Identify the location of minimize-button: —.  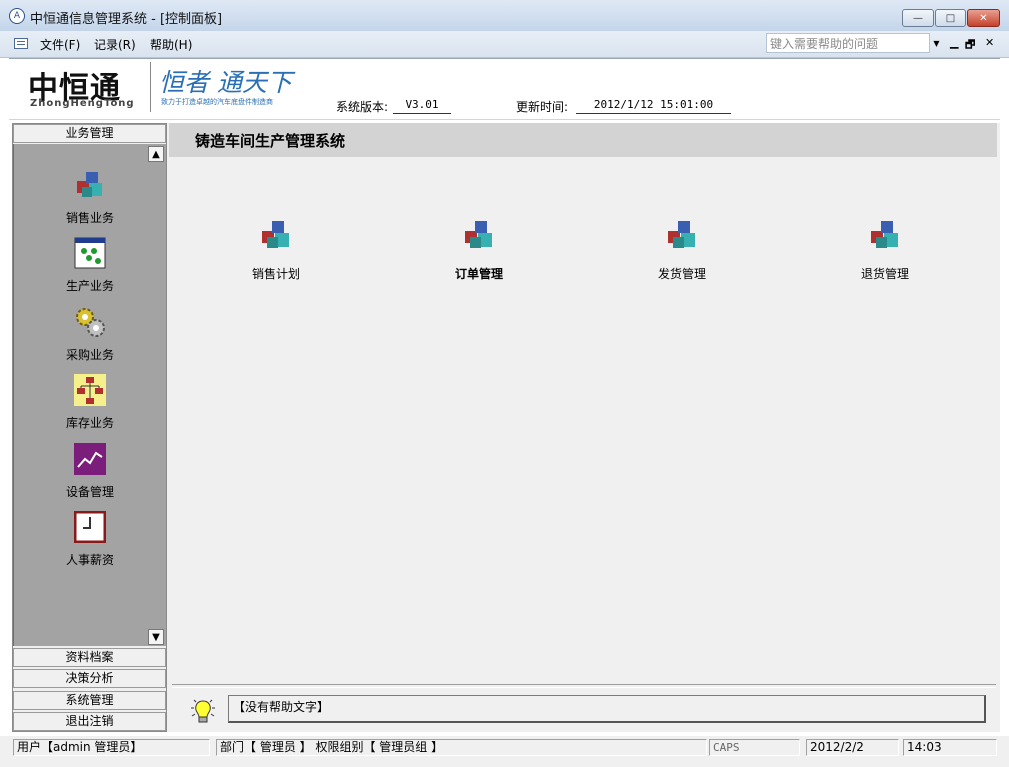
(918, 18).